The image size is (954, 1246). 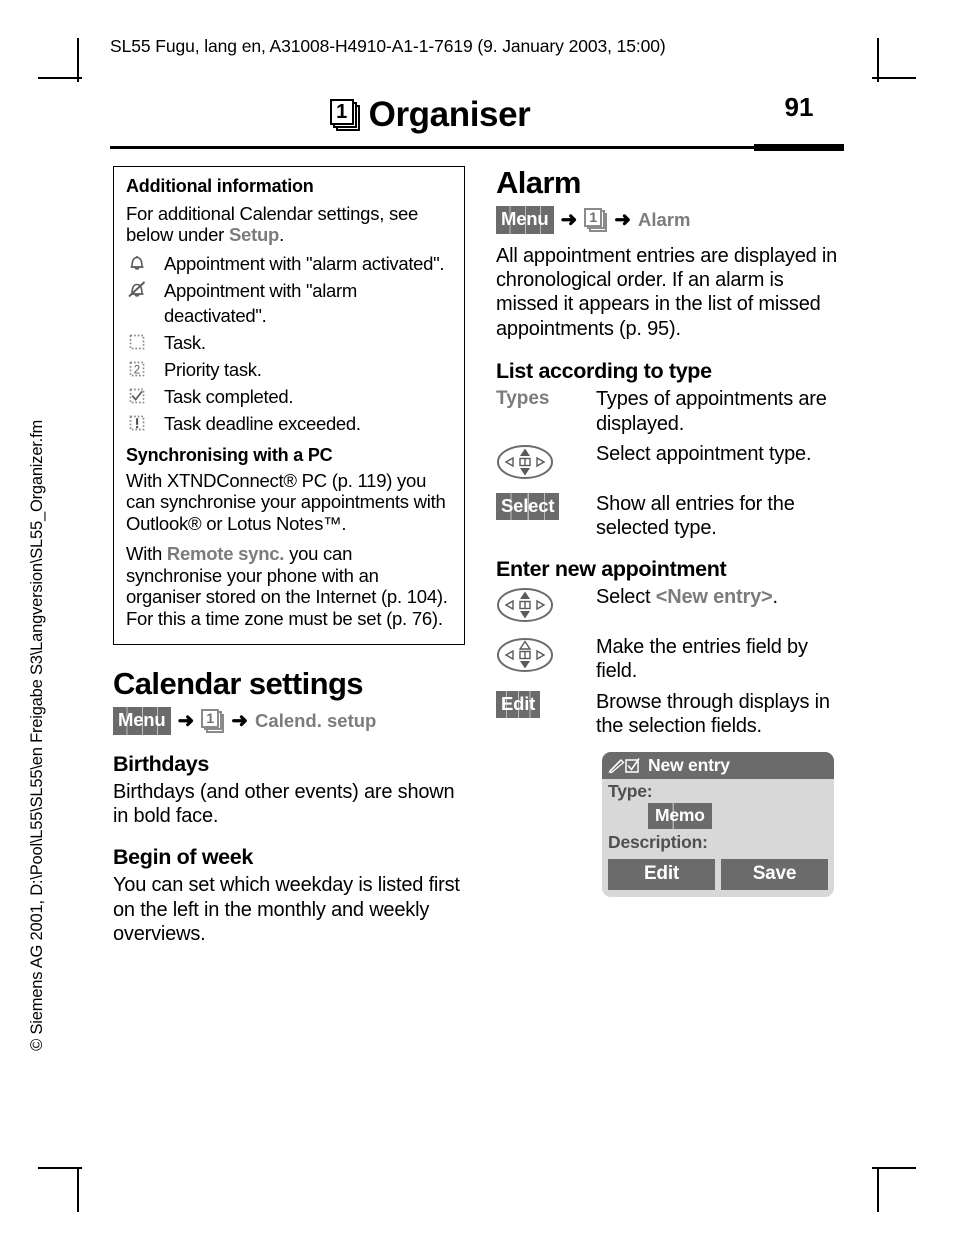 I want to click on page-title: Organiser, so click(x=449, y=114).